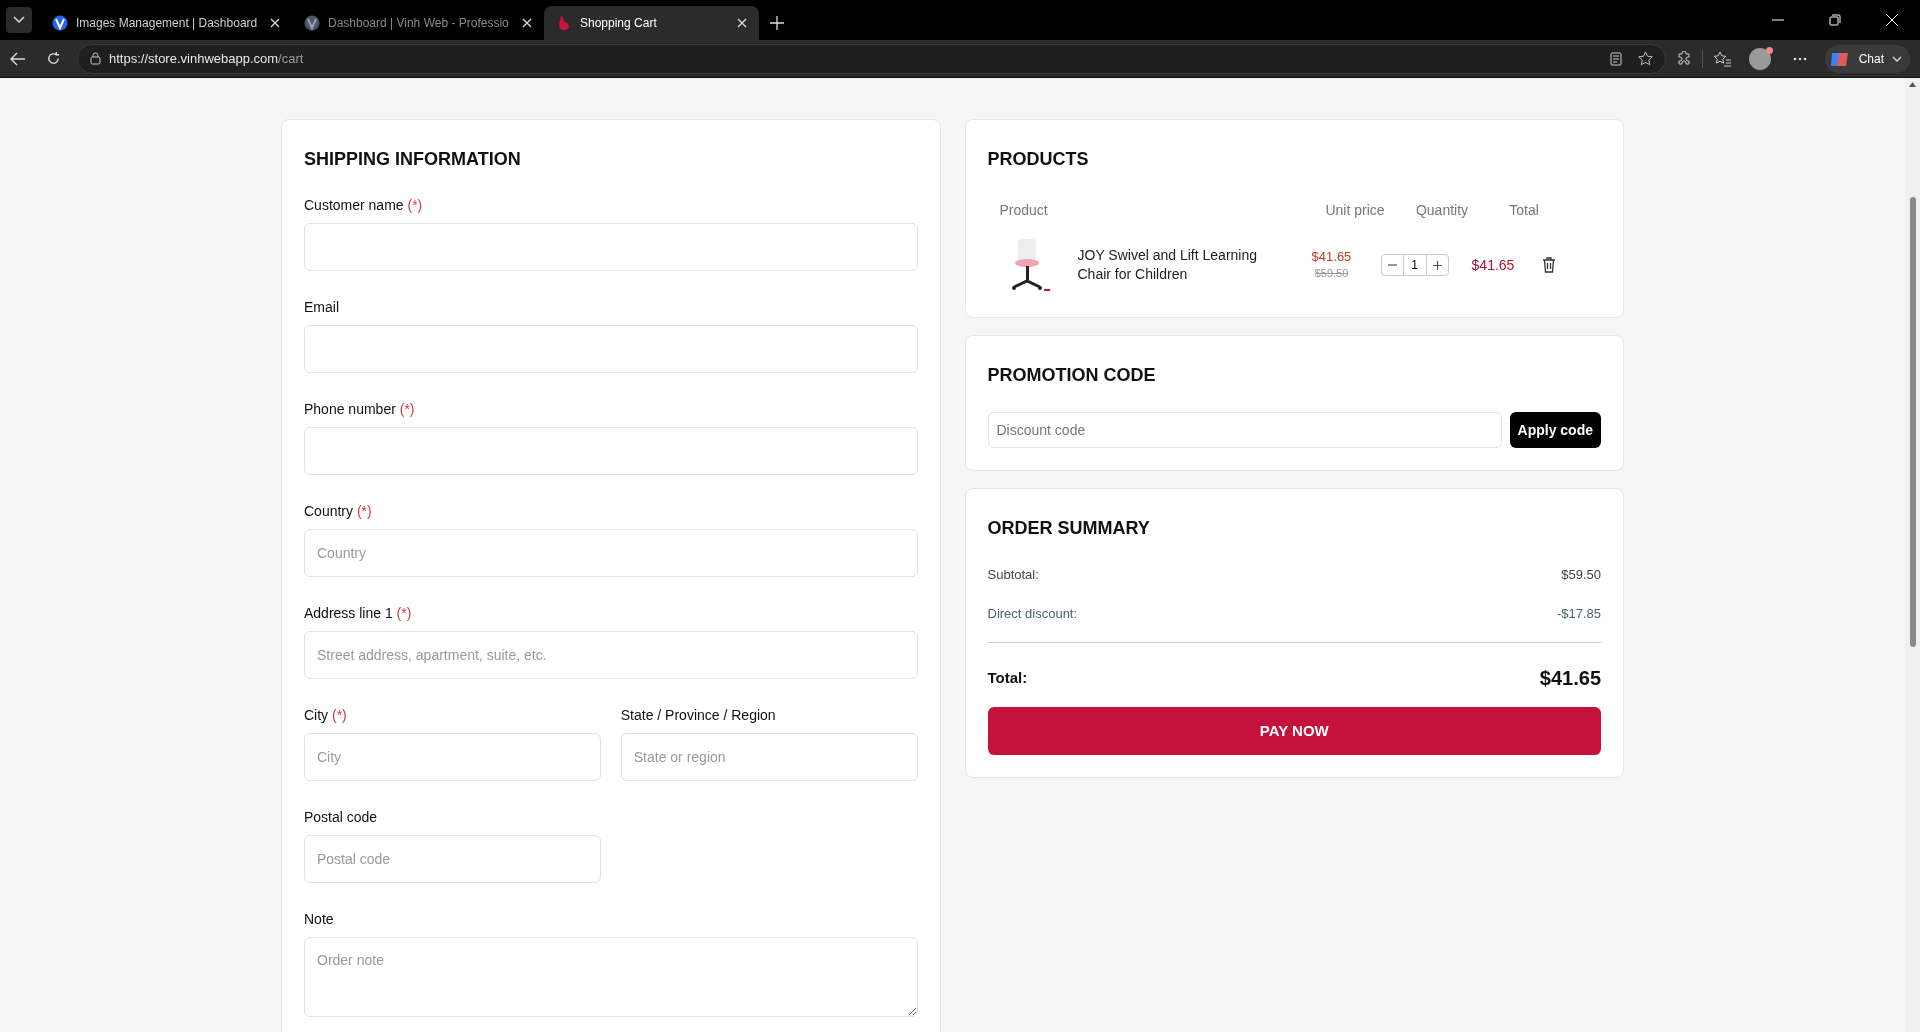  What do you see at coordinates (1182, 265) in the screenshot?
I see `product-name: JOY Swivel and Lift Learning Chair for Children` at bounding box center [1182, 265].